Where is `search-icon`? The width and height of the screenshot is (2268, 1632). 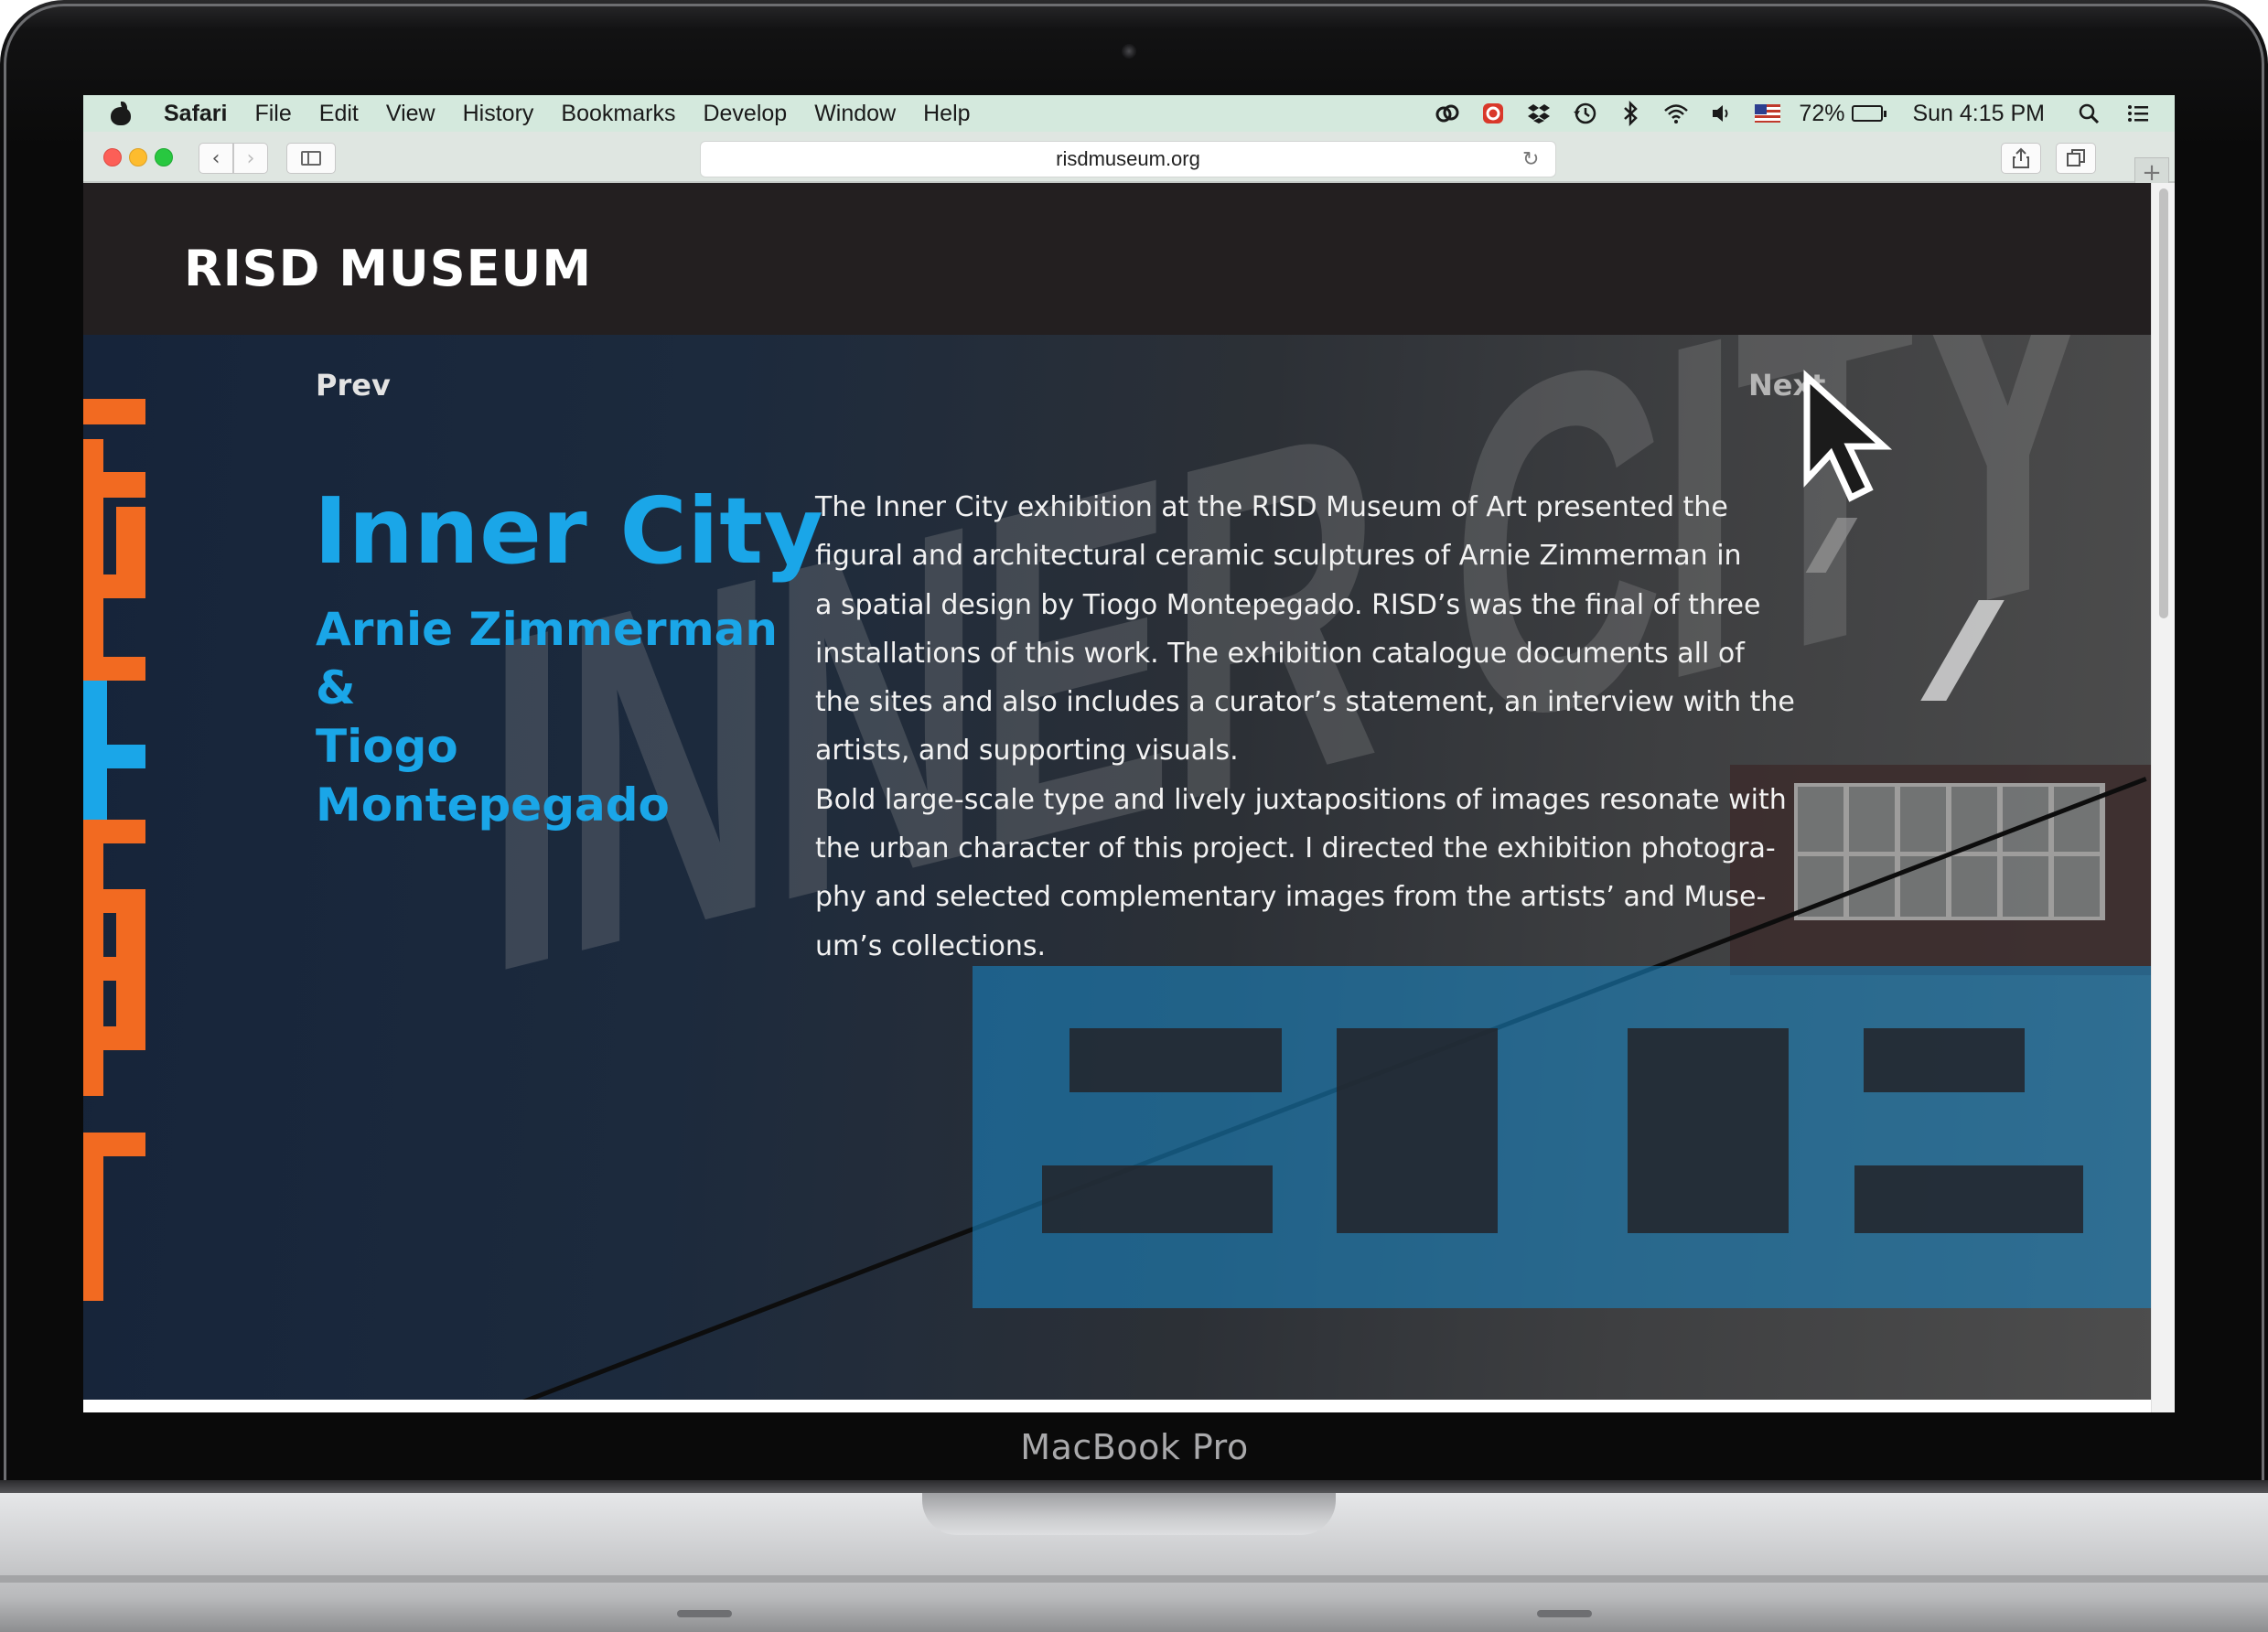
search-icon is located at coordinates (2089, 113).